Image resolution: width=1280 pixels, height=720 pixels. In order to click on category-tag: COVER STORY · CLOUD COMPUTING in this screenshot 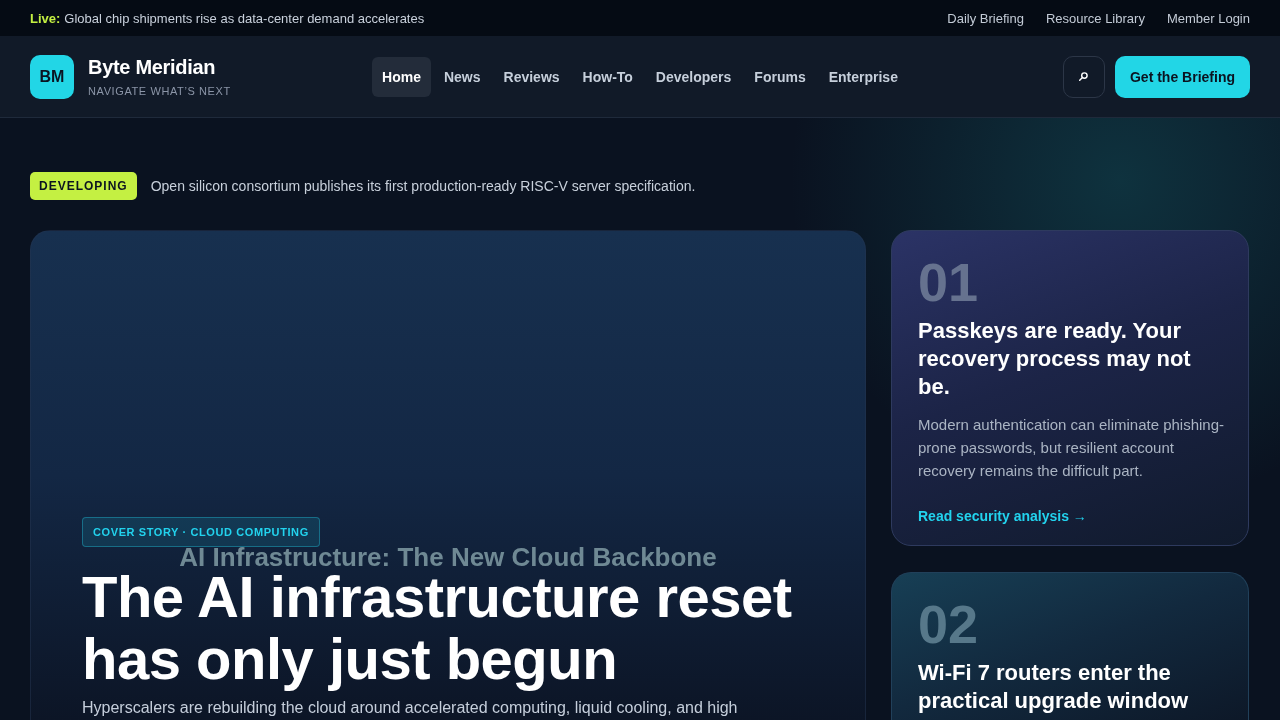, I will do `click(201, 532)`.